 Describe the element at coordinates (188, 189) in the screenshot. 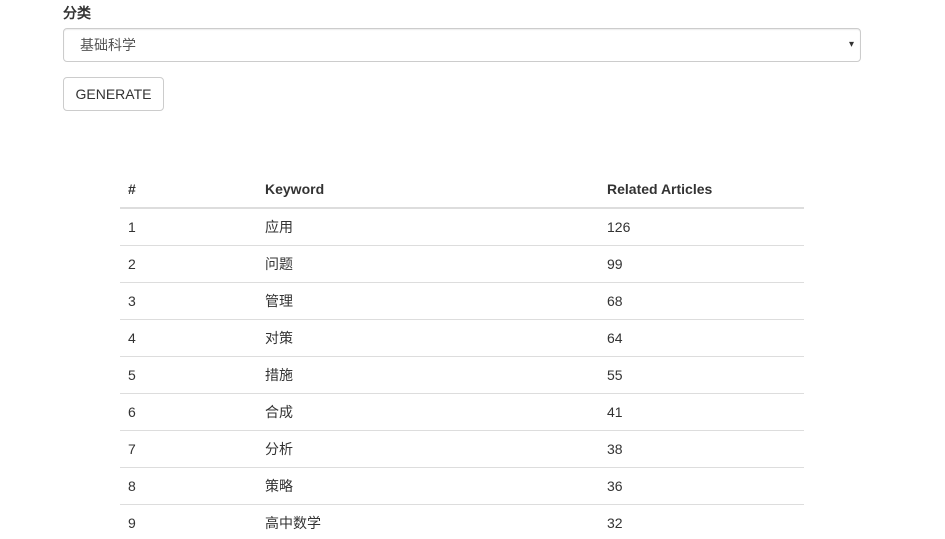

I see `column-header-number: #` at that location.